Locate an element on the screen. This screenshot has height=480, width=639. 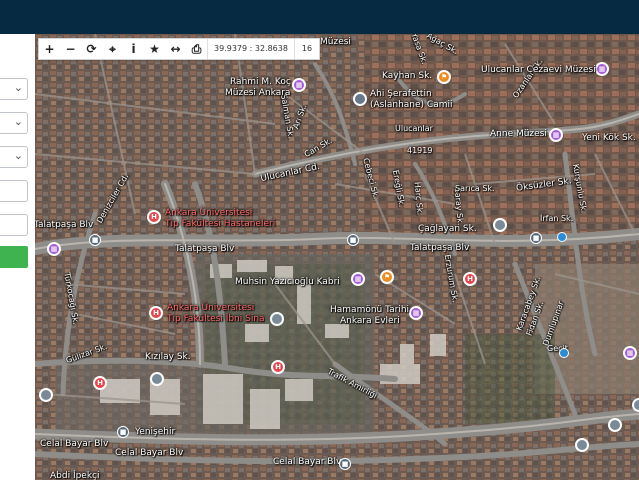
star-icon: ★ is located at coordinates (154, 49).